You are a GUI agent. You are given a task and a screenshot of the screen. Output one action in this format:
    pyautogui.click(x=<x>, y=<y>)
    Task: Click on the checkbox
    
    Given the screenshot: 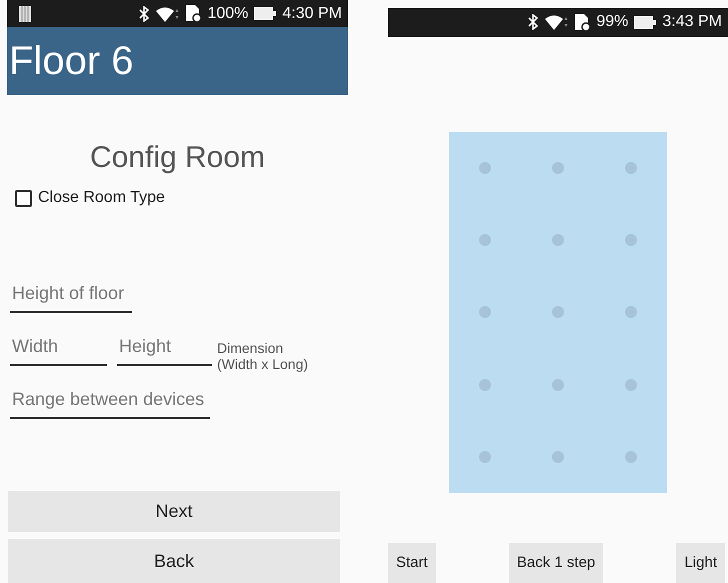 What is the action you would take?
    pyautogui.click(x=23, y=198)
    